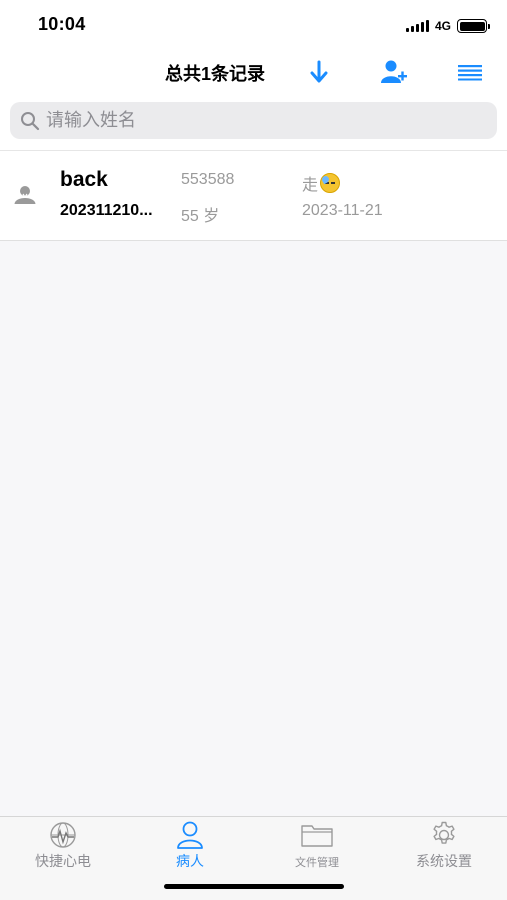 Image resolution: width=507 pixels, height=900 pixels. Describe the element at coordinates (317, 836) in the screenshot. I see `folder-icon` at that location.